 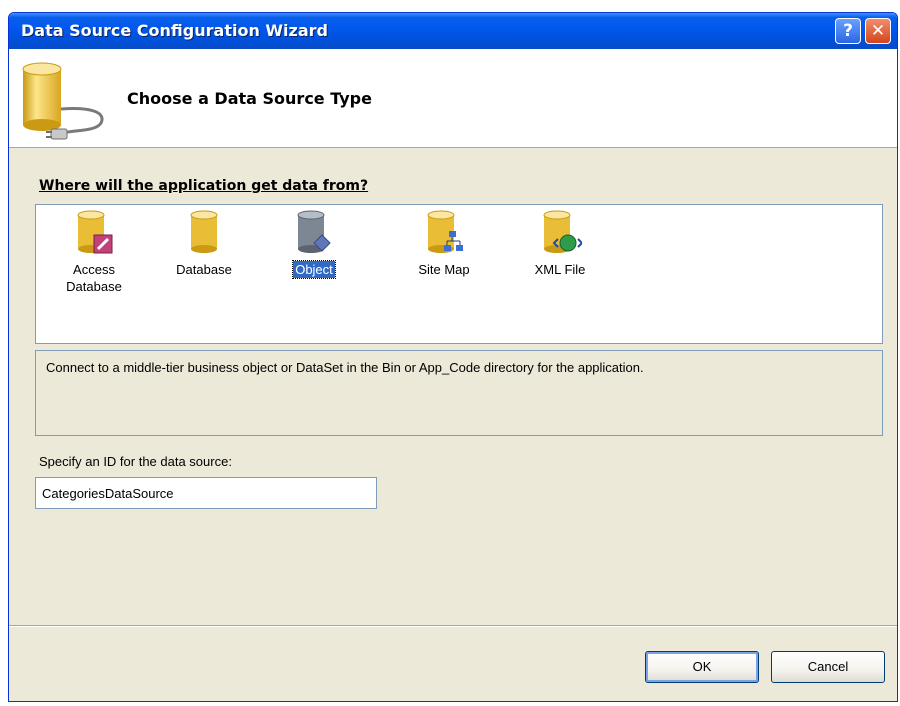 I want to click on source-type-access-database: Access Database, so click(x=94, y=263).